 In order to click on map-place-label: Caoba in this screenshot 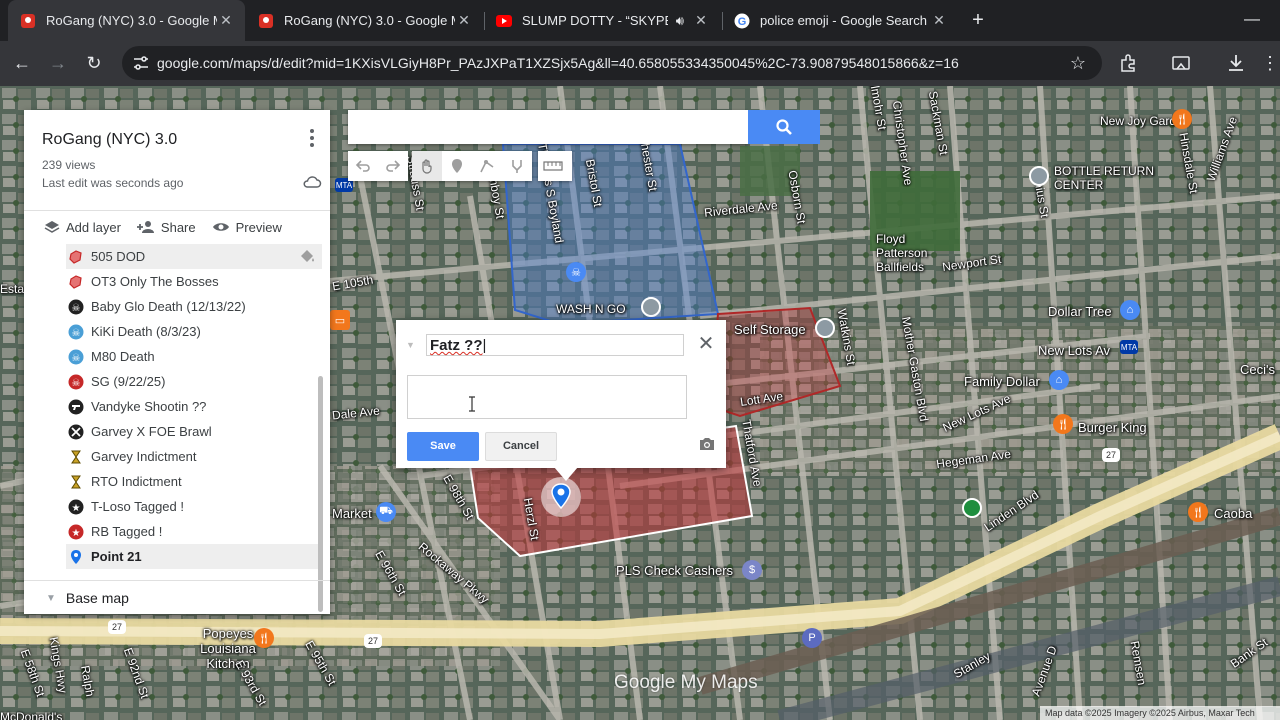, I will do `click(1233, 513)`.